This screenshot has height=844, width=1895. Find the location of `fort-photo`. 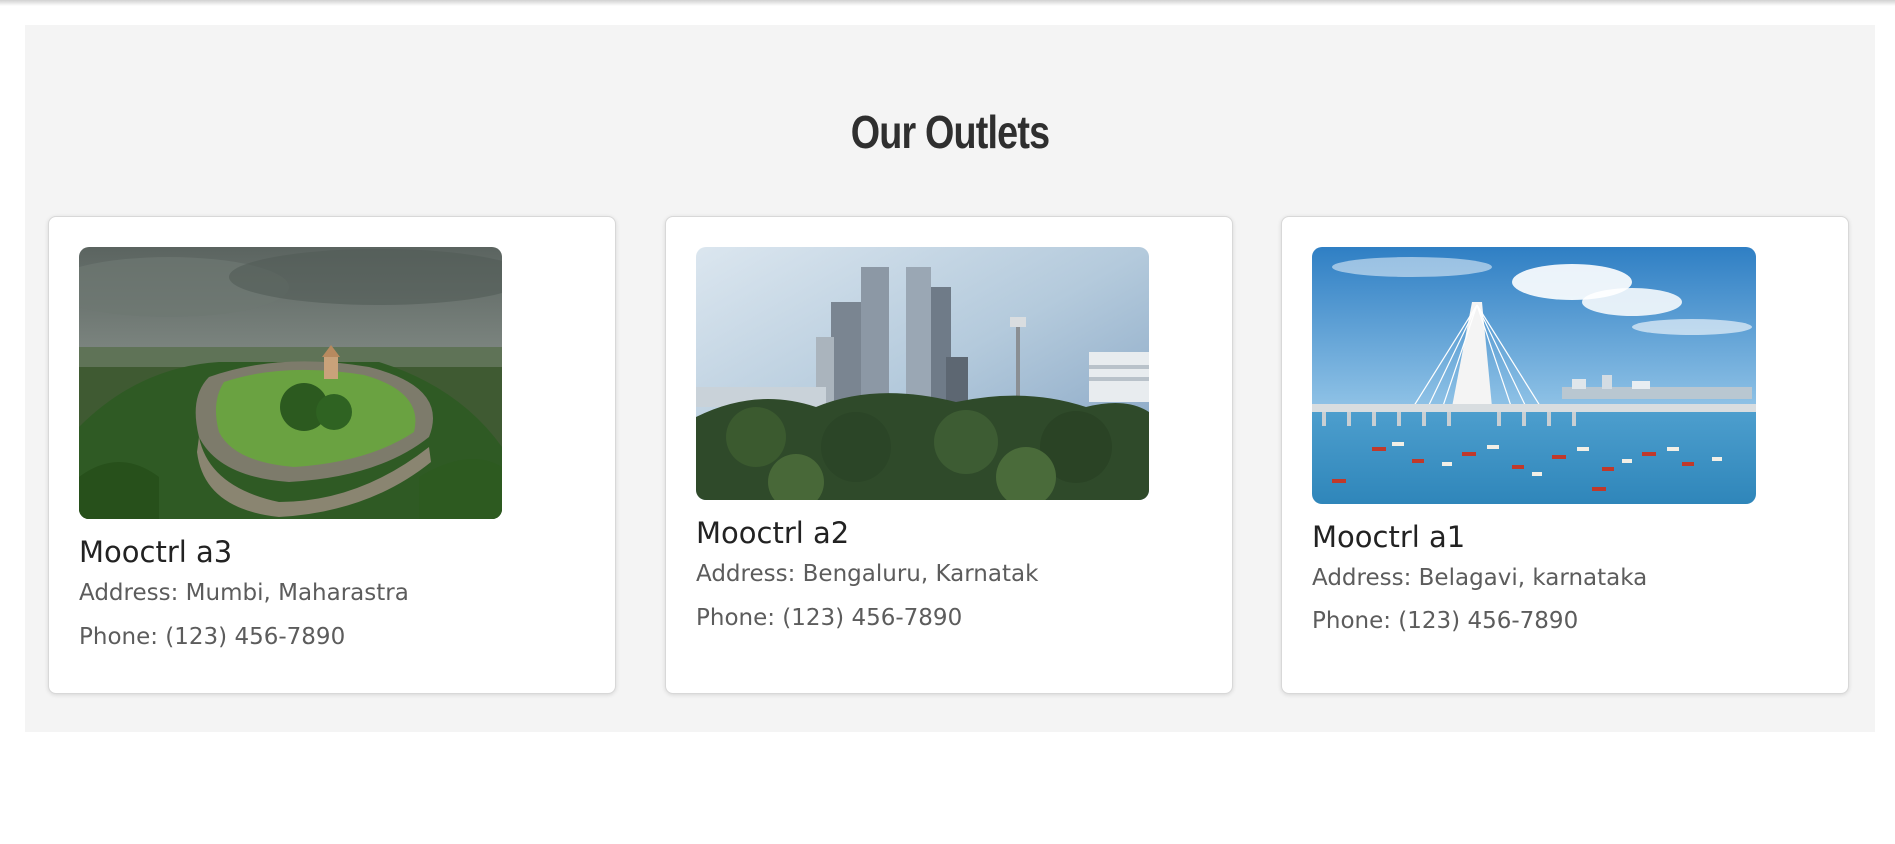

fort-photo is located at coordinates (290, 383).